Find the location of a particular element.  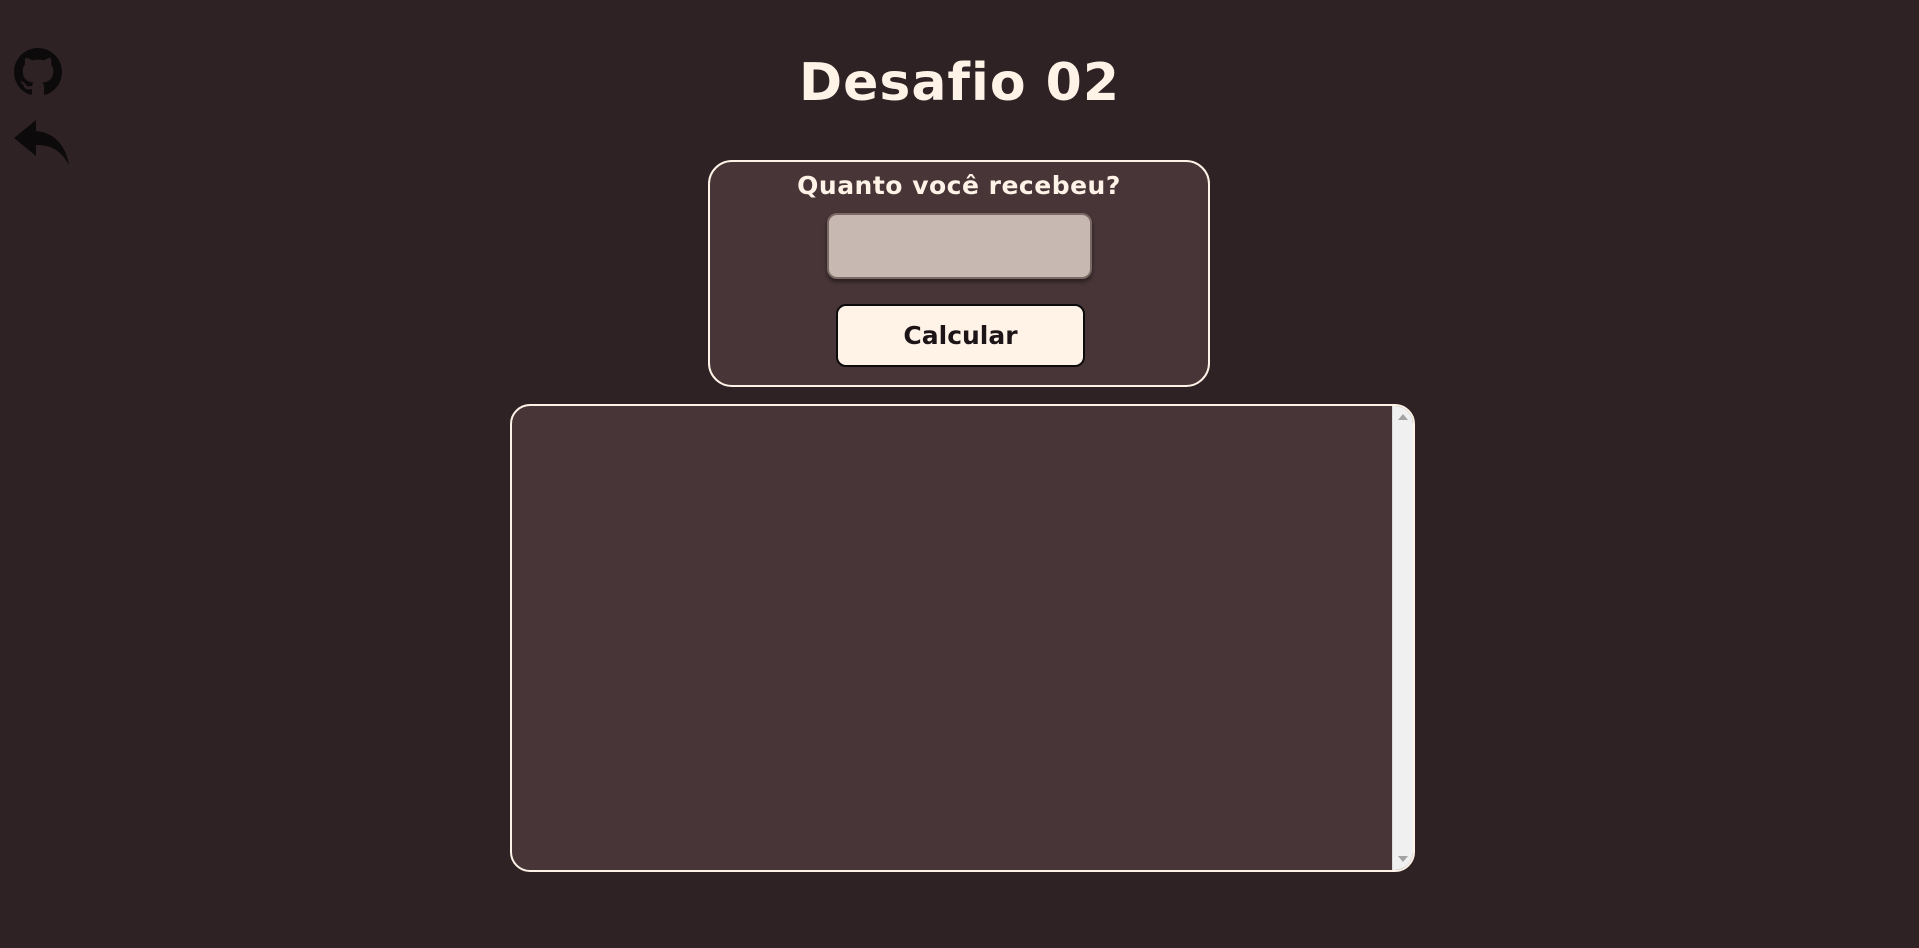

amount-label: Quanto você recebeu? is located at coordinates (959, 185).